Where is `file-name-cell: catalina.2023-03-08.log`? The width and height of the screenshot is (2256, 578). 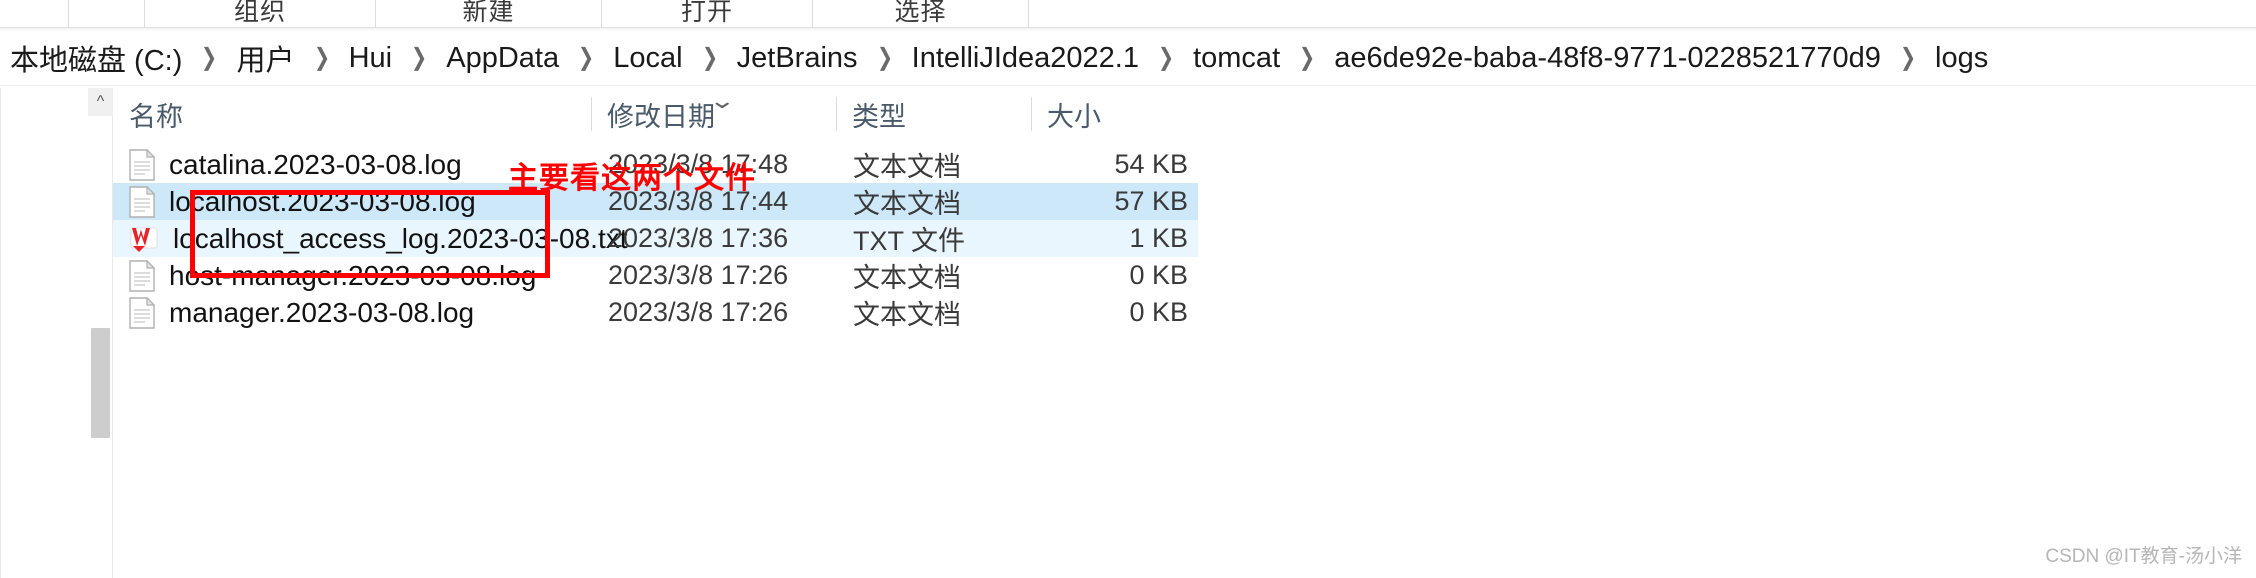 file-name-cell: catalina.2023-03-08.log is located at coordinates (295, 164).